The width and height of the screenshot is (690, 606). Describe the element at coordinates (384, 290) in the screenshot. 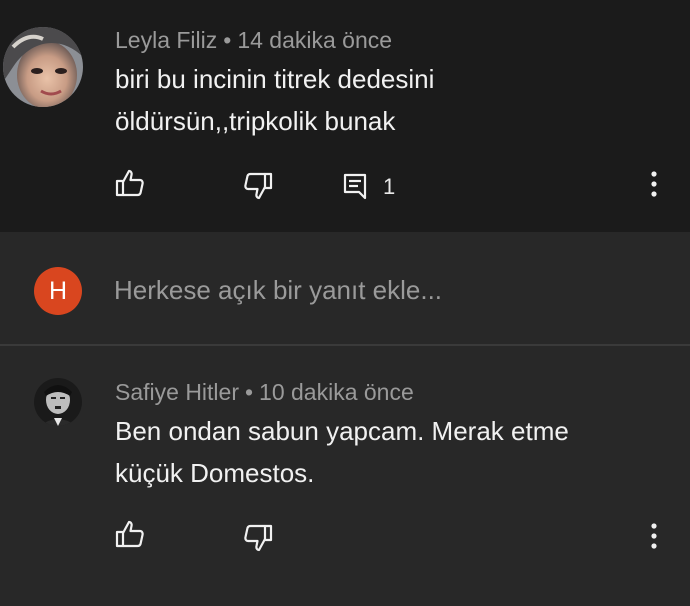

I see `reply-input` at that location.